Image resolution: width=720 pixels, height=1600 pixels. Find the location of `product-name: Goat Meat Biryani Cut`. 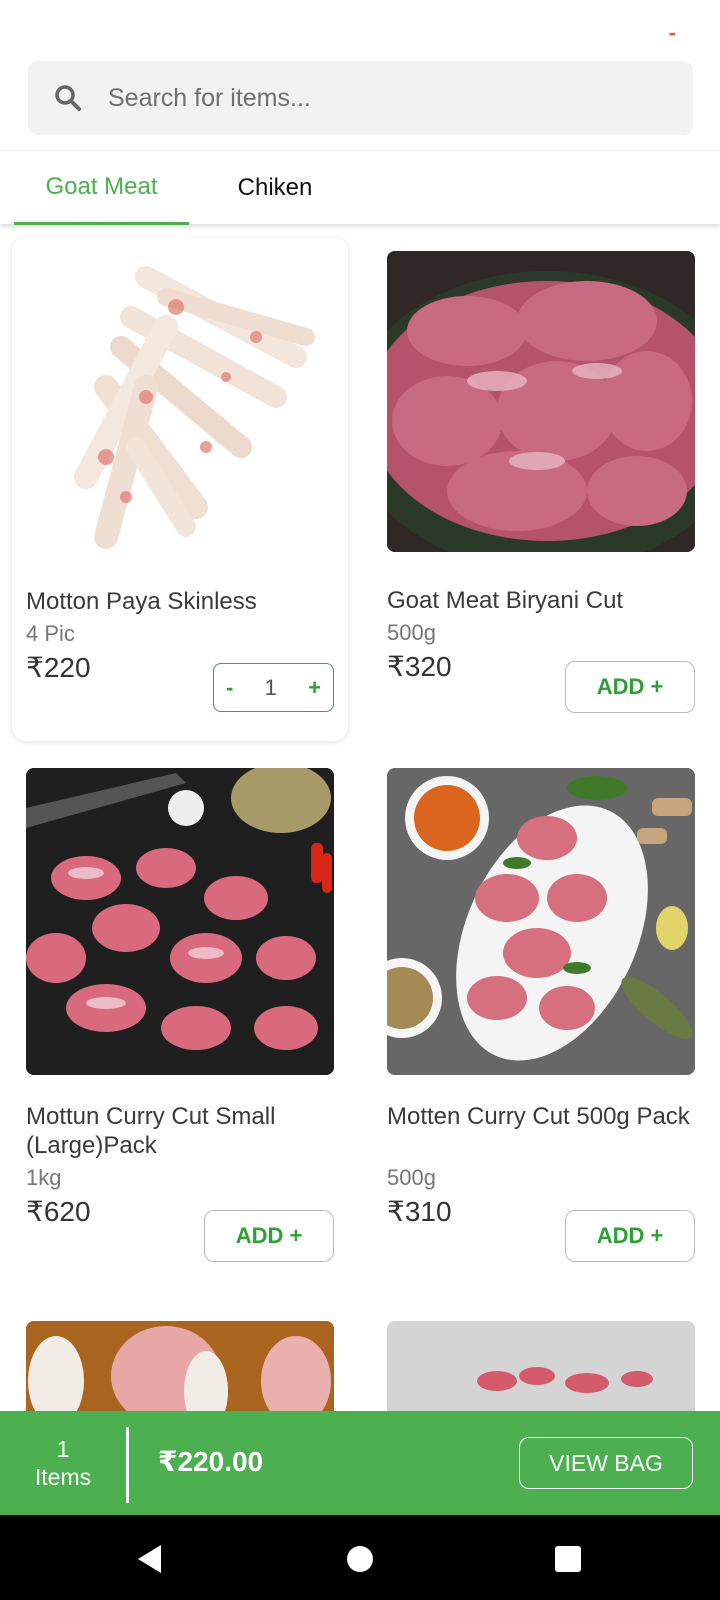

product-name: Goat Meat Biryani Cut is located at coordinates (505, 600).